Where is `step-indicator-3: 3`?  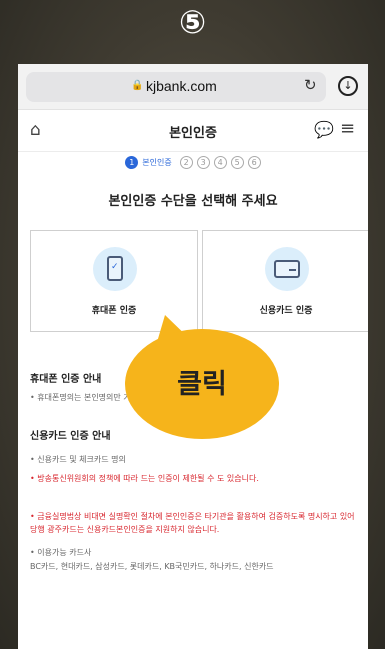 step-indicator-3: 3 is located at coordinates (203, 162).